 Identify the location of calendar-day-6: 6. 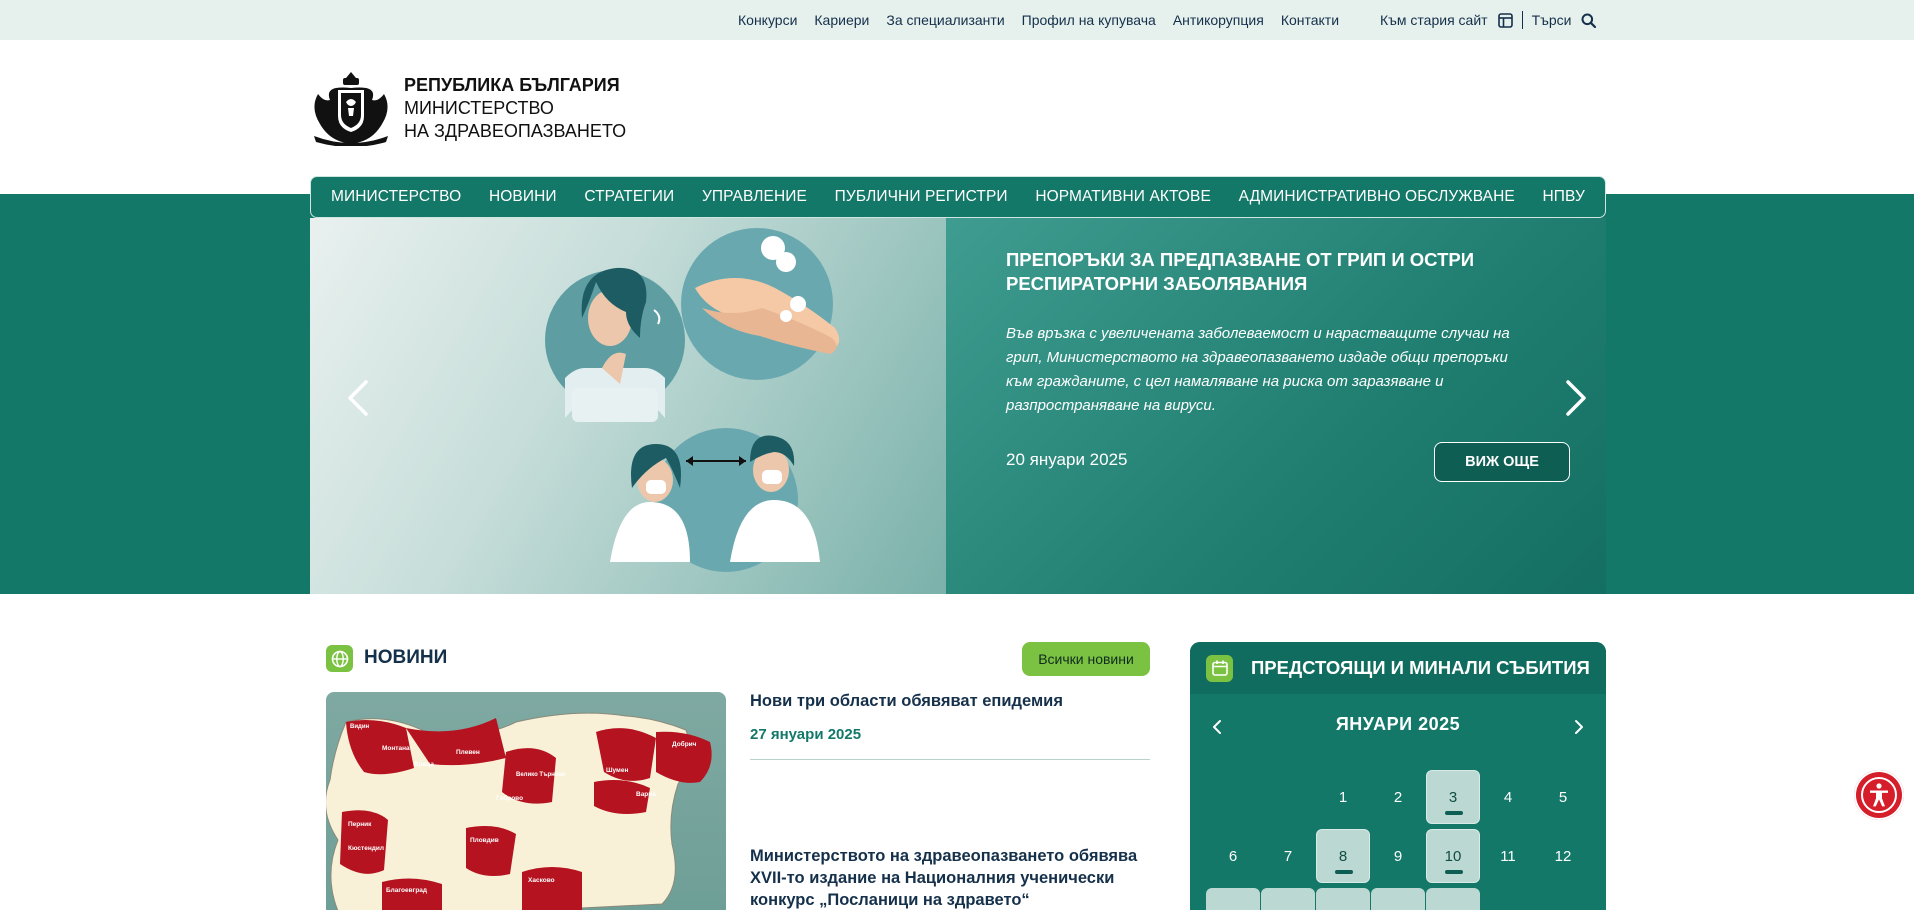
(1233, 856).